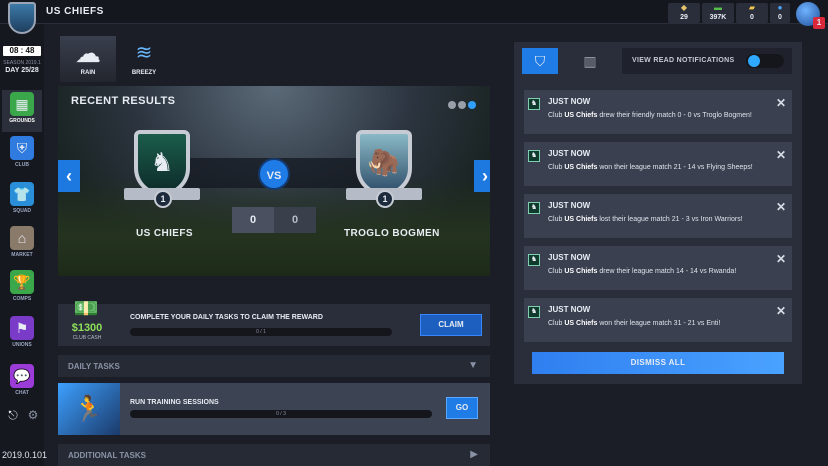 The height and width of the screenshot is (466, 828). What do you see at coordinates (13, 415) in the screenshot?
I see `exit-icon: ⎋` at bounding box center [13, 415].